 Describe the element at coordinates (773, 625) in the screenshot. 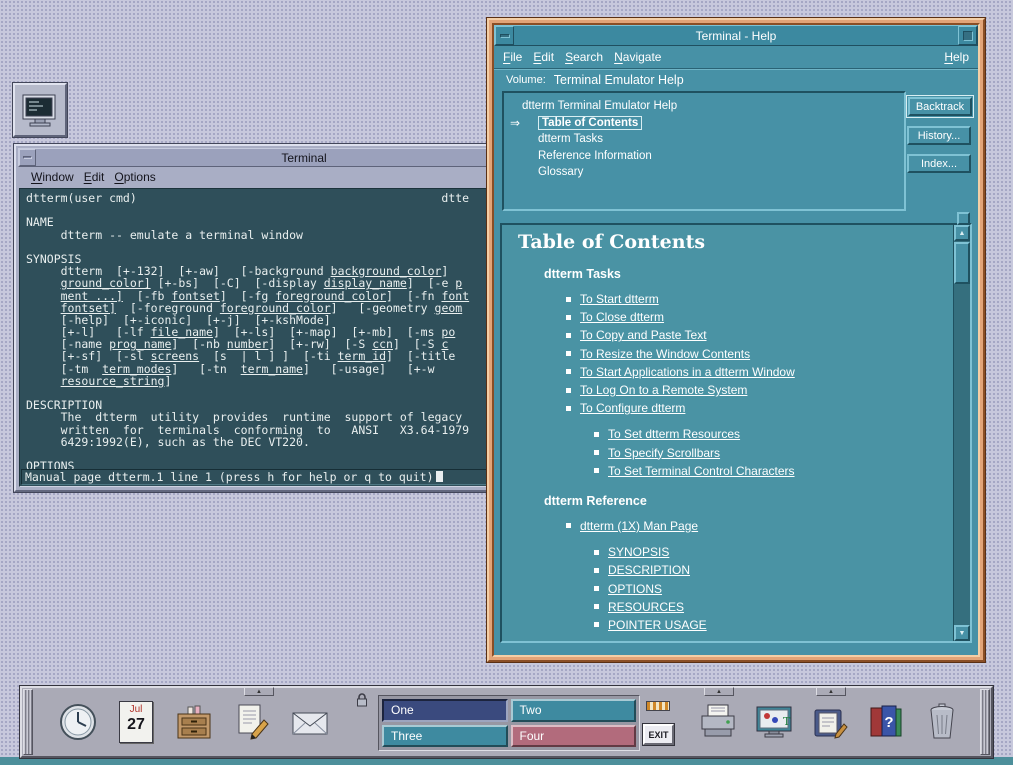

I see `help-link: POINTER USAGE` at that location.